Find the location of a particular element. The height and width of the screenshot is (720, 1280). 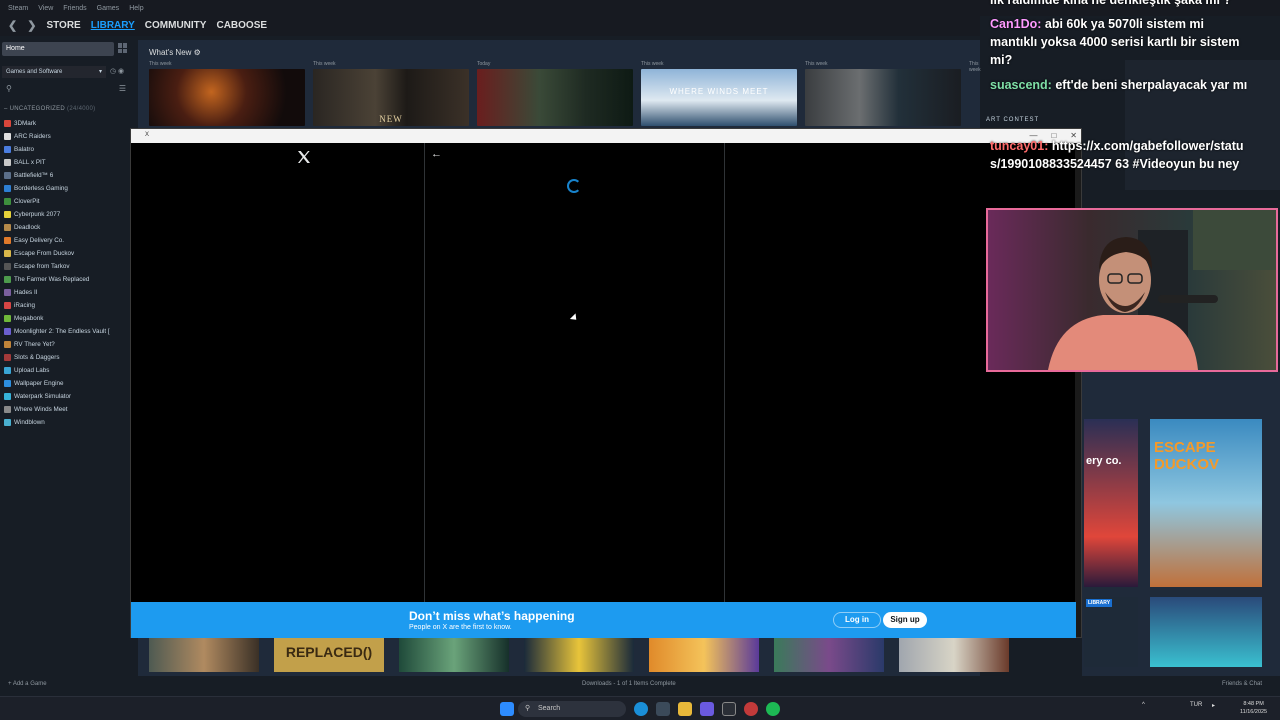

game-label: Slots & Daggers is located at coordinates (37, 357).